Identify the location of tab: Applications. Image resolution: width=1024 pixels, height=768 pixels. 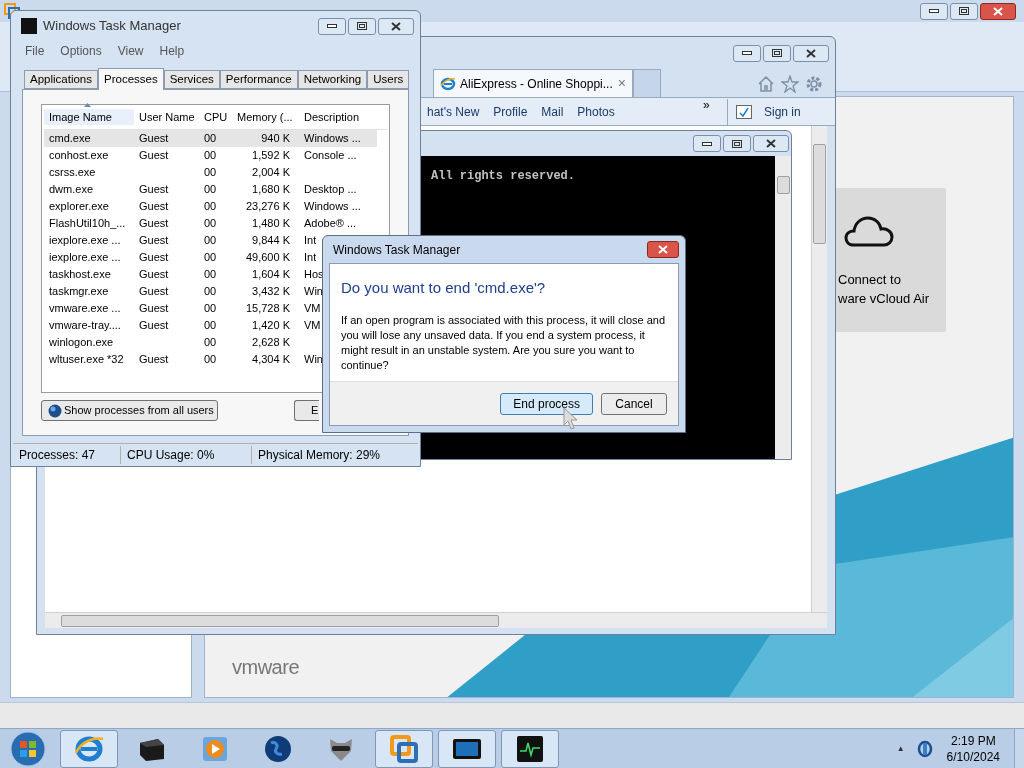
(61, 79).